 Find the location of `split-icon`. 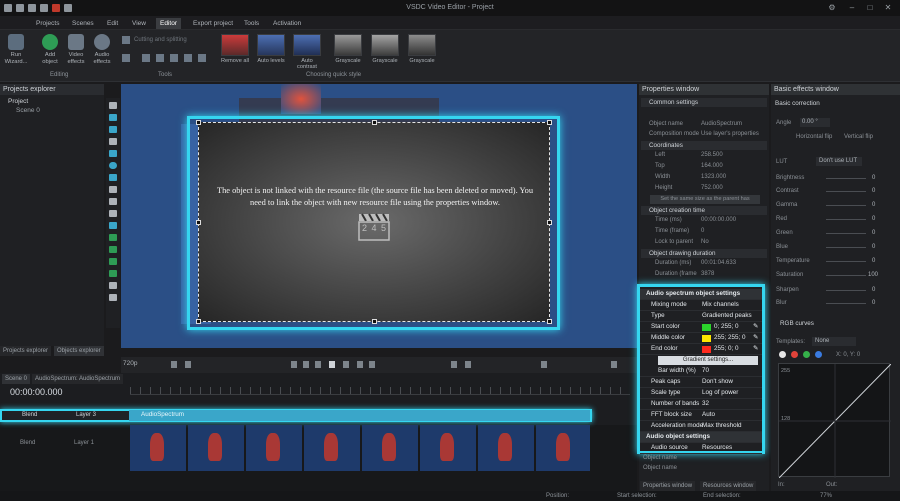

split-icon is located at coordinates (160, 58).